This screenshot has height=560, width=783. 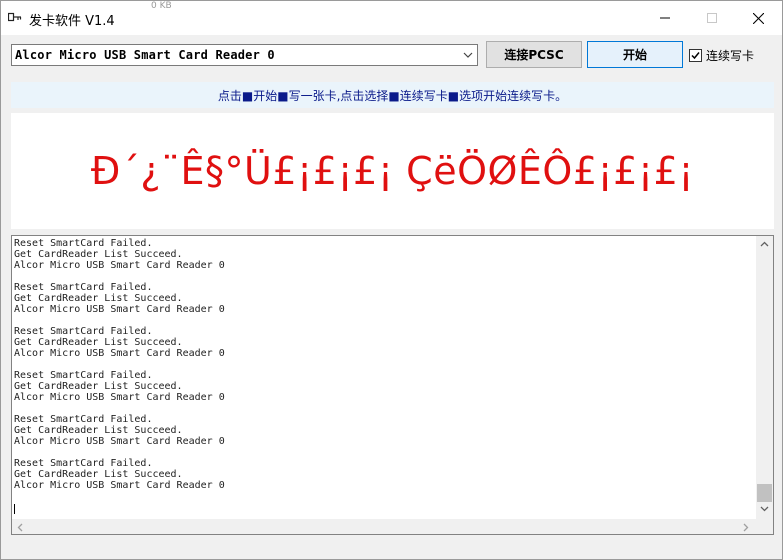 I want to click on continuous-write-checkbox: 连续写卡, so click(x=721, y=55).